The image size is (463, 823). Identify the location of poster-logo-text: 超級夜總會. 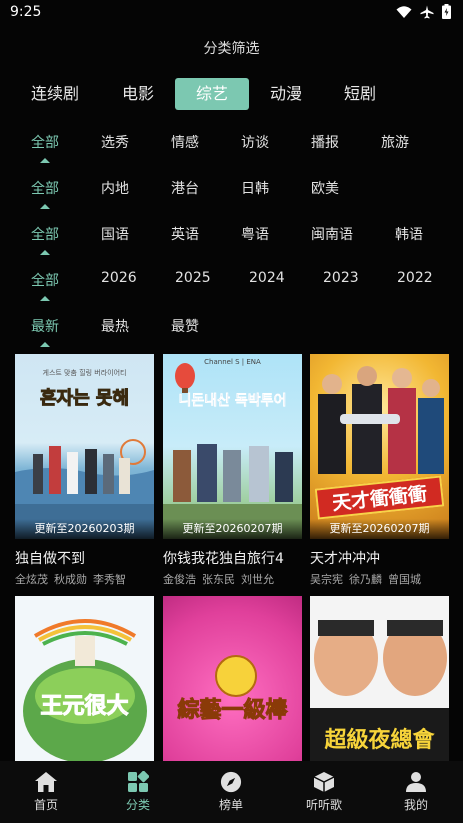
(379, 740).